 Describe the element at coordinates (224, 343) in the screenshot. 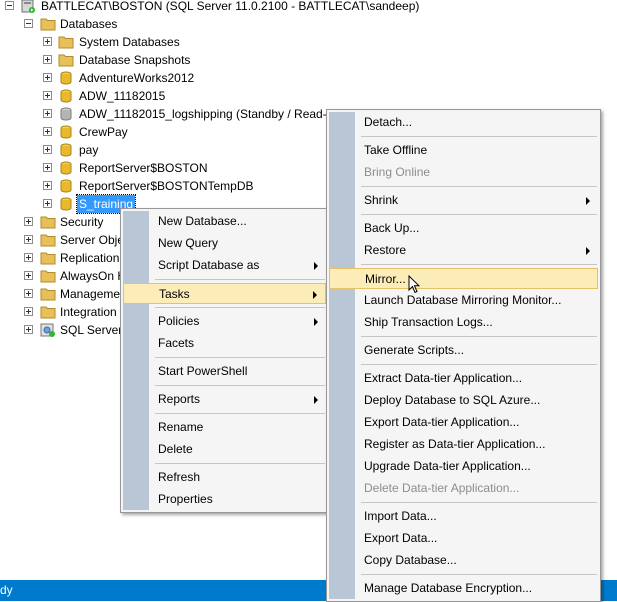

I see `menu-item-facets: Facets` at that location.